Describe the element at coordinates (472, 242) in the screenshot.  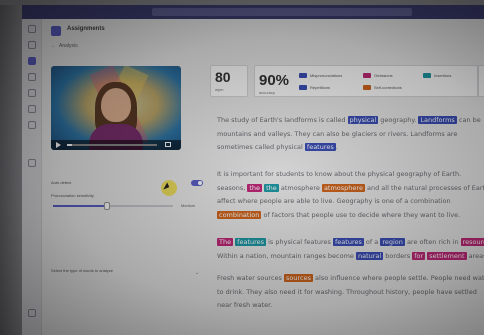
I see `omission-mark: resources` at that location.